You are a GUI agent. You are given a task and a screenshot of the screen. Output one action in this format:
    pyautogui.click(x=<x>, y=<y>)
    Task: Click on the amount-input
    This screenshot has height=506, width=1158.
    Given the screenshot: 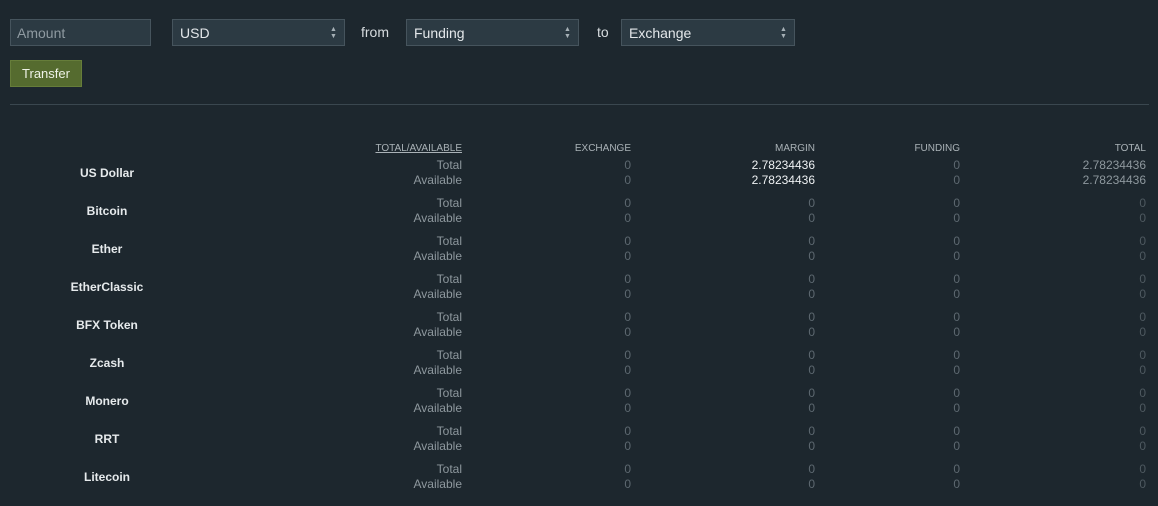 What is the action you would take?
    pyautogui.click(x=80, y=32)
    